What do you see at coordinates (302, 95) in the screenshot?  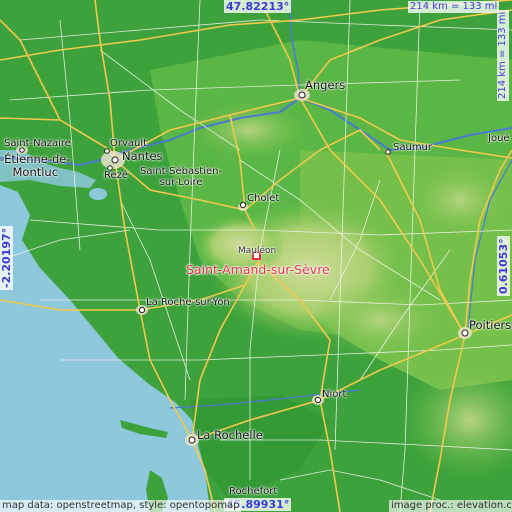 I see `city-marker-angers` at bounding box center [302, 95].